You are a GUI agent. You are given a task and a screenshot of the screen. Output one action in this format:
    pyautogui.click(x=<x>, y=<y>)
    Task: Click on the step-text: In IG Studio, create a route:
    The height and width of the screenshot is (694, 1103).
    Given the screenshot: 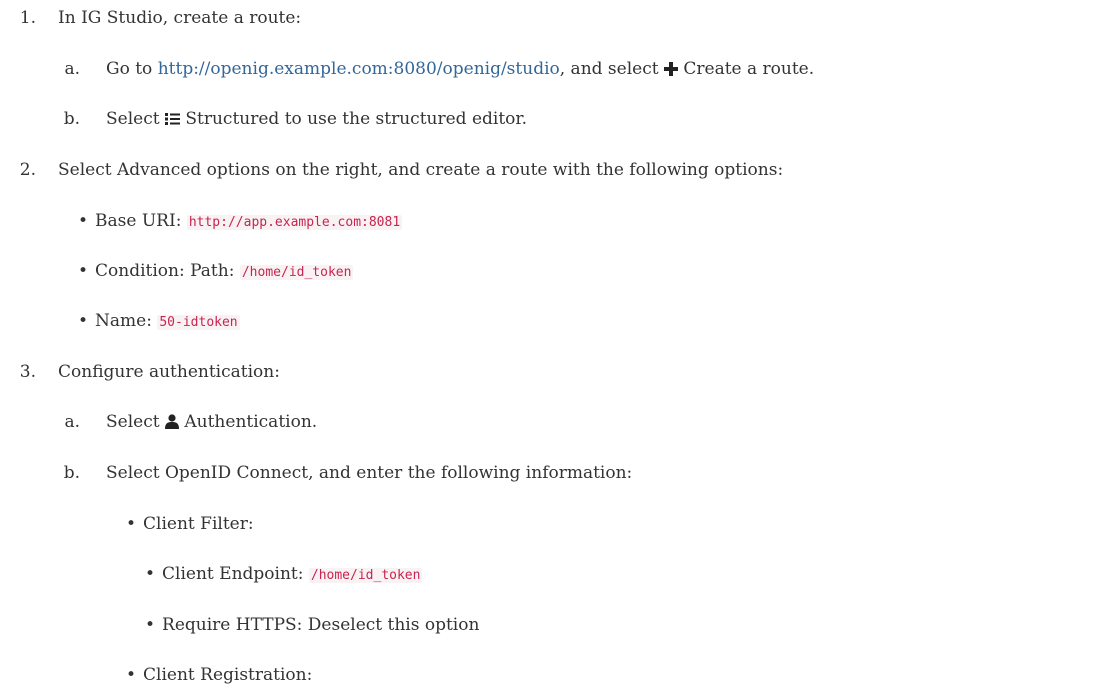 What is the action you would take?
    pyautogui.click(x=180, y=18)
    